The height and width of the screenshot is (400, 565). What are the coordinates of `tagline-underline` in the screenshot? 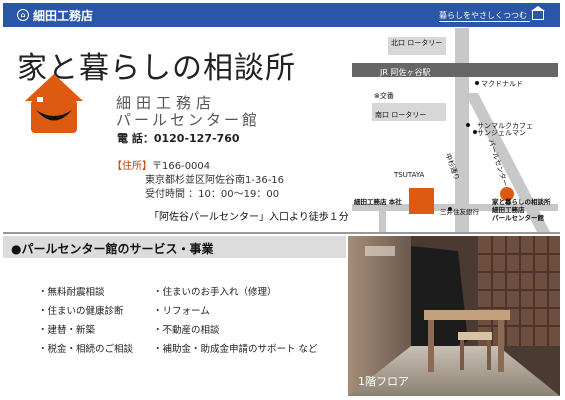 It's located at (484, 21).